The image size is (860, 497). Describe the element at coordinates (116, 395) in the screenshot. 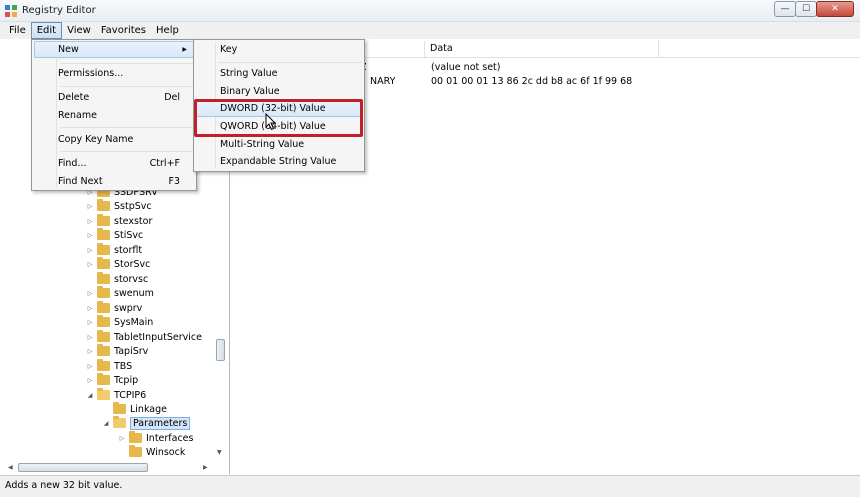

I see `tree-item: ◢ TCPIP6` at that location.